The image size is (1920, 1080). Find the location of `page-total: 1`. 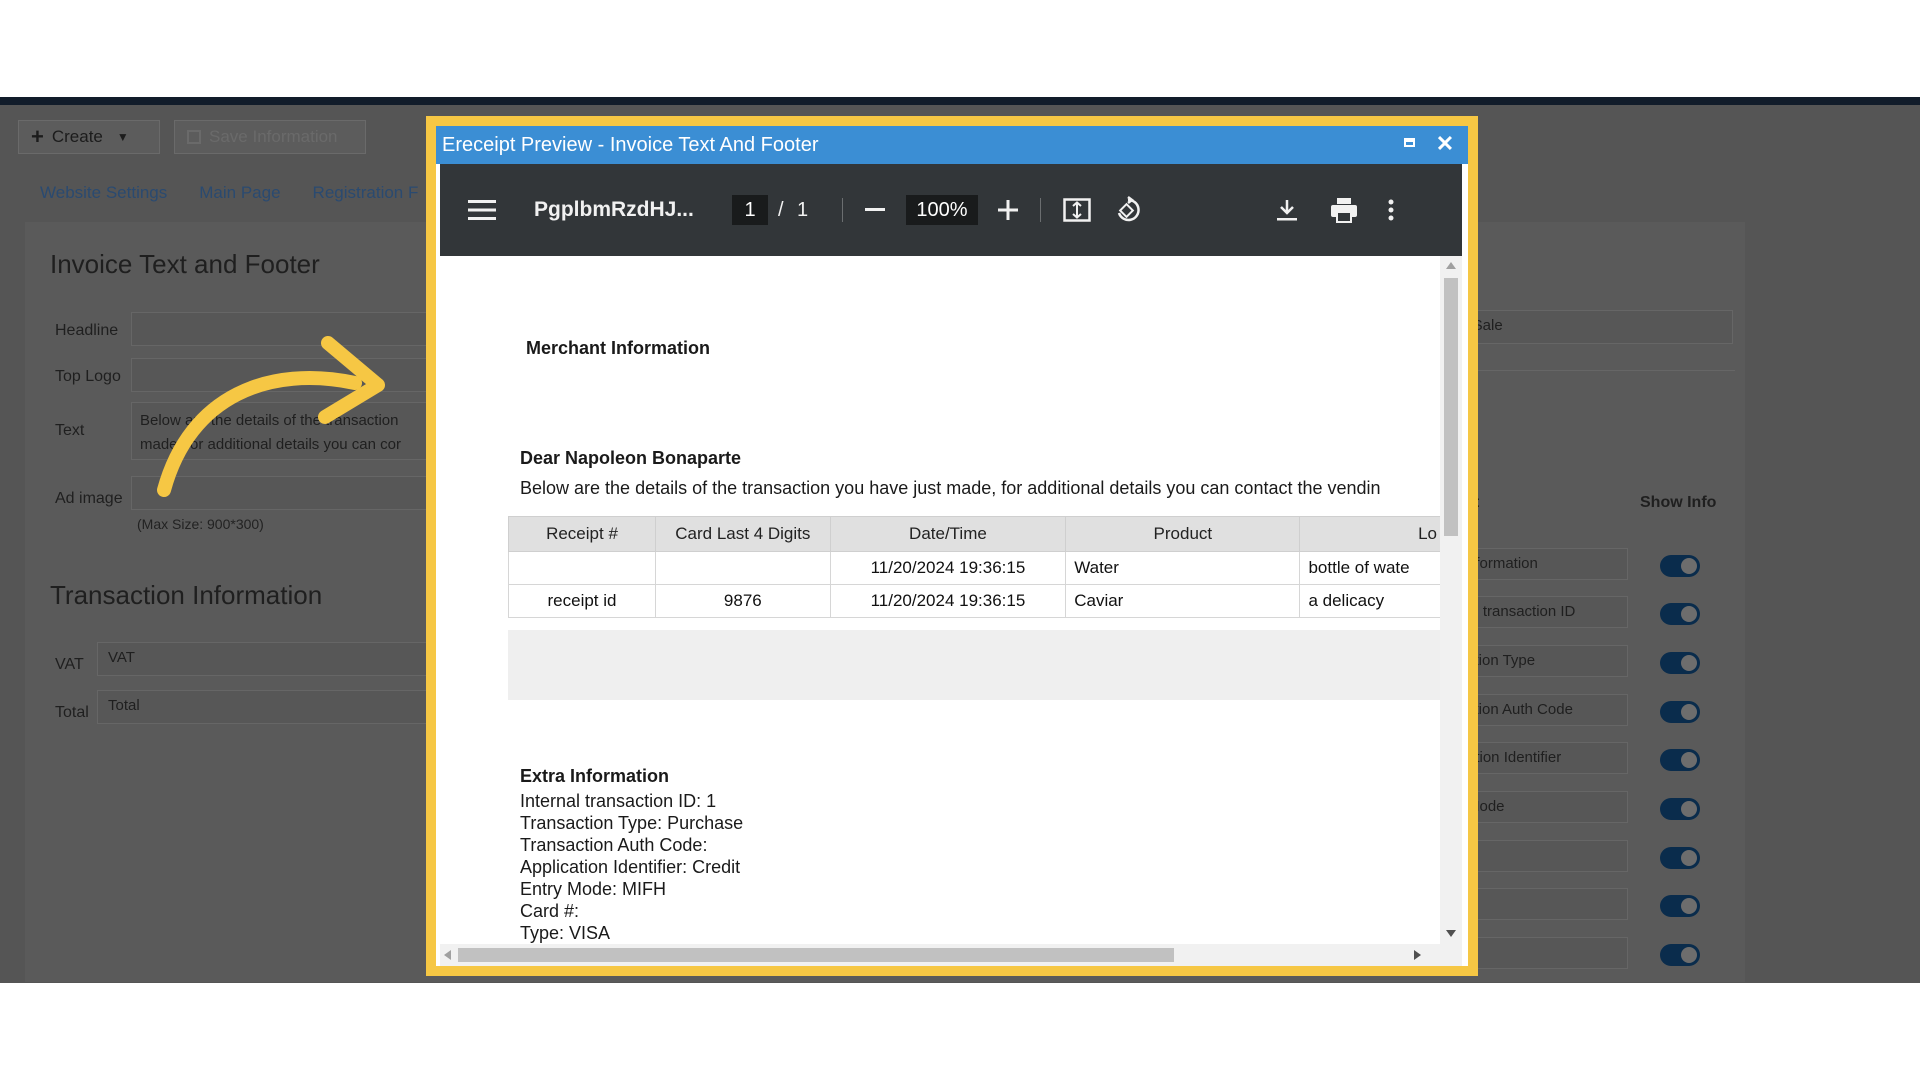

page-total: 1 is located at coordinates (803, 209).